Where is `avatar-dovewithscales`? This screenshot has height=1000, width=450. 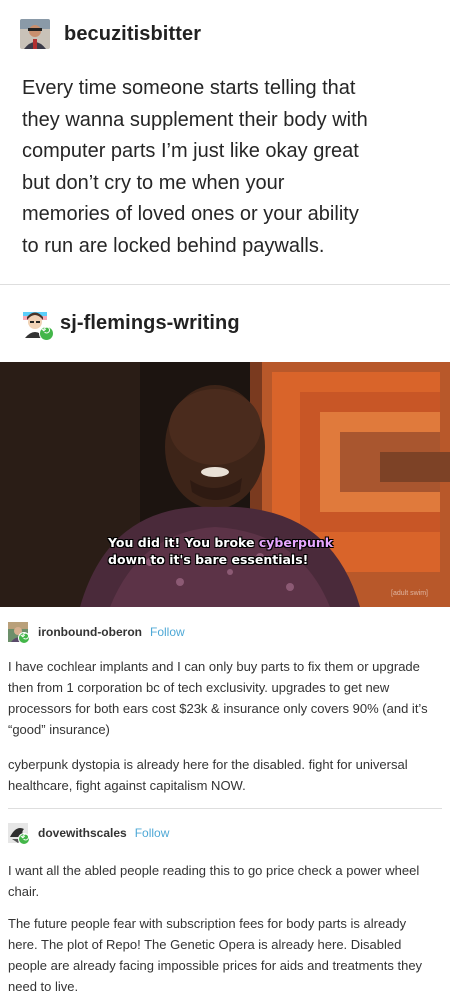 avatar-dovewithscales is located at coordinates (19, 834).